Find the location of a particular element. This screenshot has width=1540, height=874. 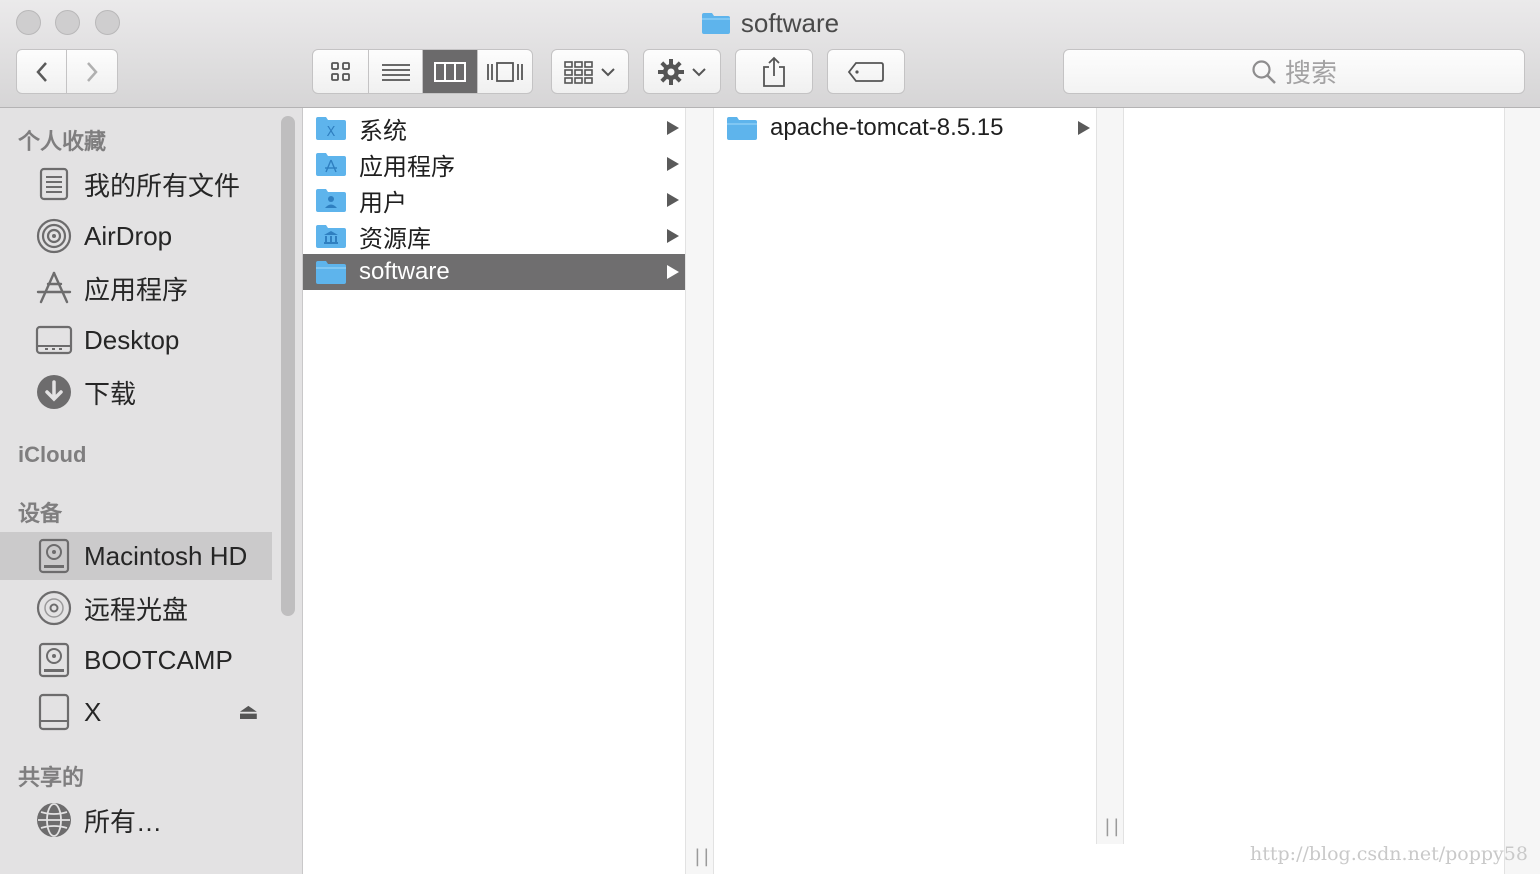

svg-text: X is located at coordinates (331, 132).